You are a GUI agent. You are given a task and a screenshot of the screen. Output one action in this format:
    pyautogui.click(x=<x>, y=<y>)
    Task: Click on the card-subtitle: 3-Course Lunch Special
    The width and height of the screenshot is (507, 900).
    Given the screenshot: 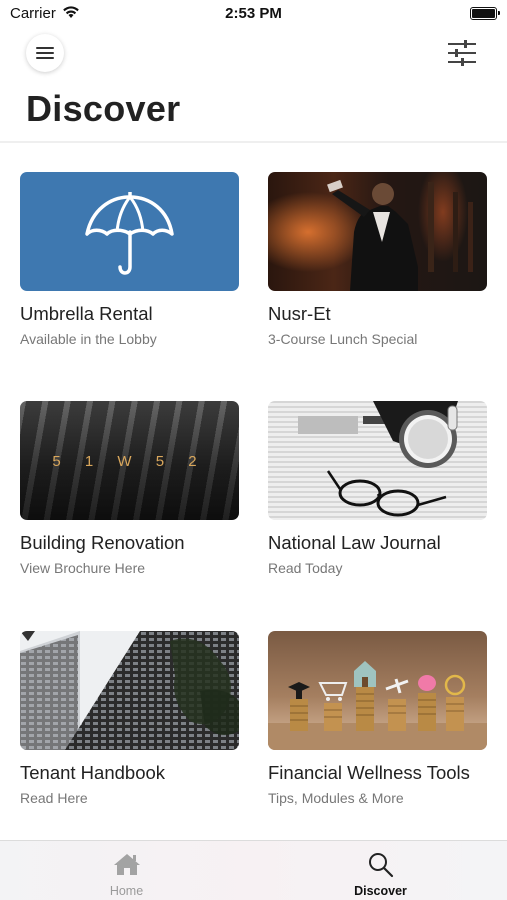 What is the action you would take?
    pyautogui.click(x=343, y=339)
    